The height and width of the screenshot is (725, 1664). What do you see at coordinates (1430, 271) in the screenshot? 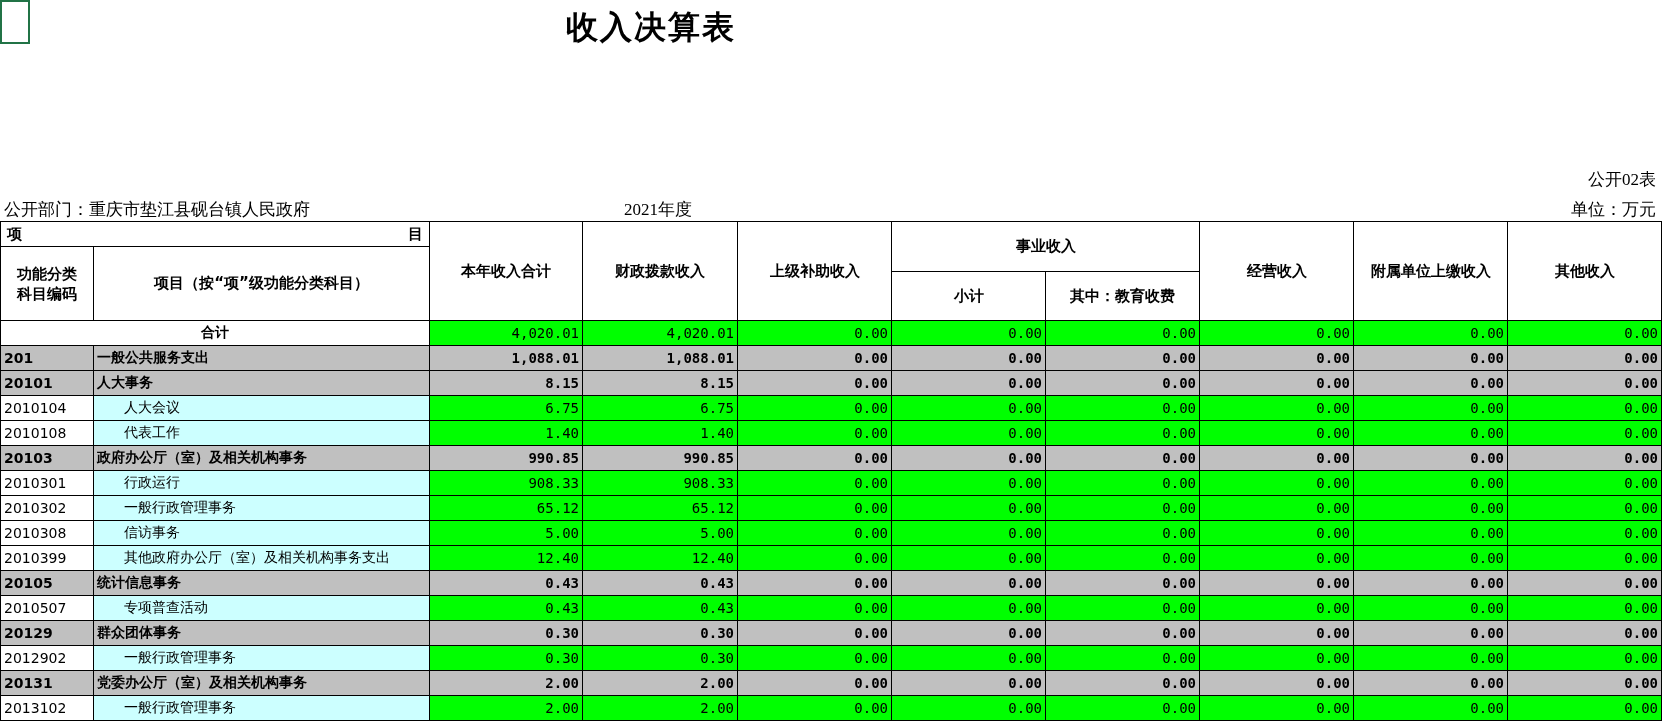
I see `header-cell: 附属单位上缴收入` at bounding box center [1430, 271].